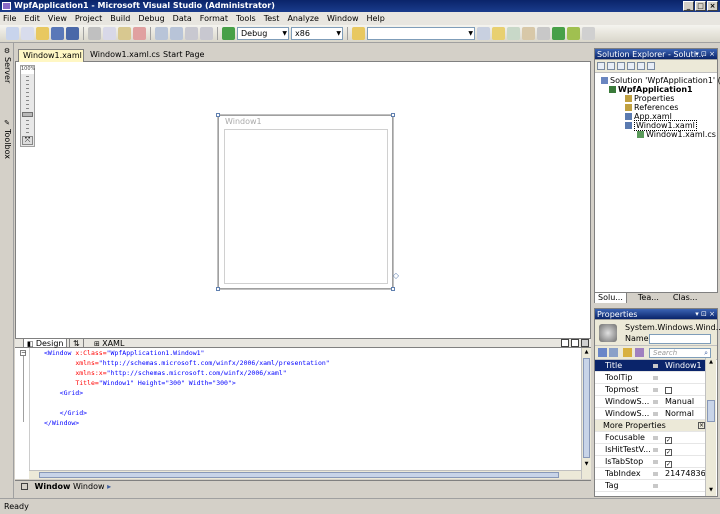  Describe the element at coordinates (317, 33) in the screenshot. I see `platform-dropdown: x86 ▼` at that location.